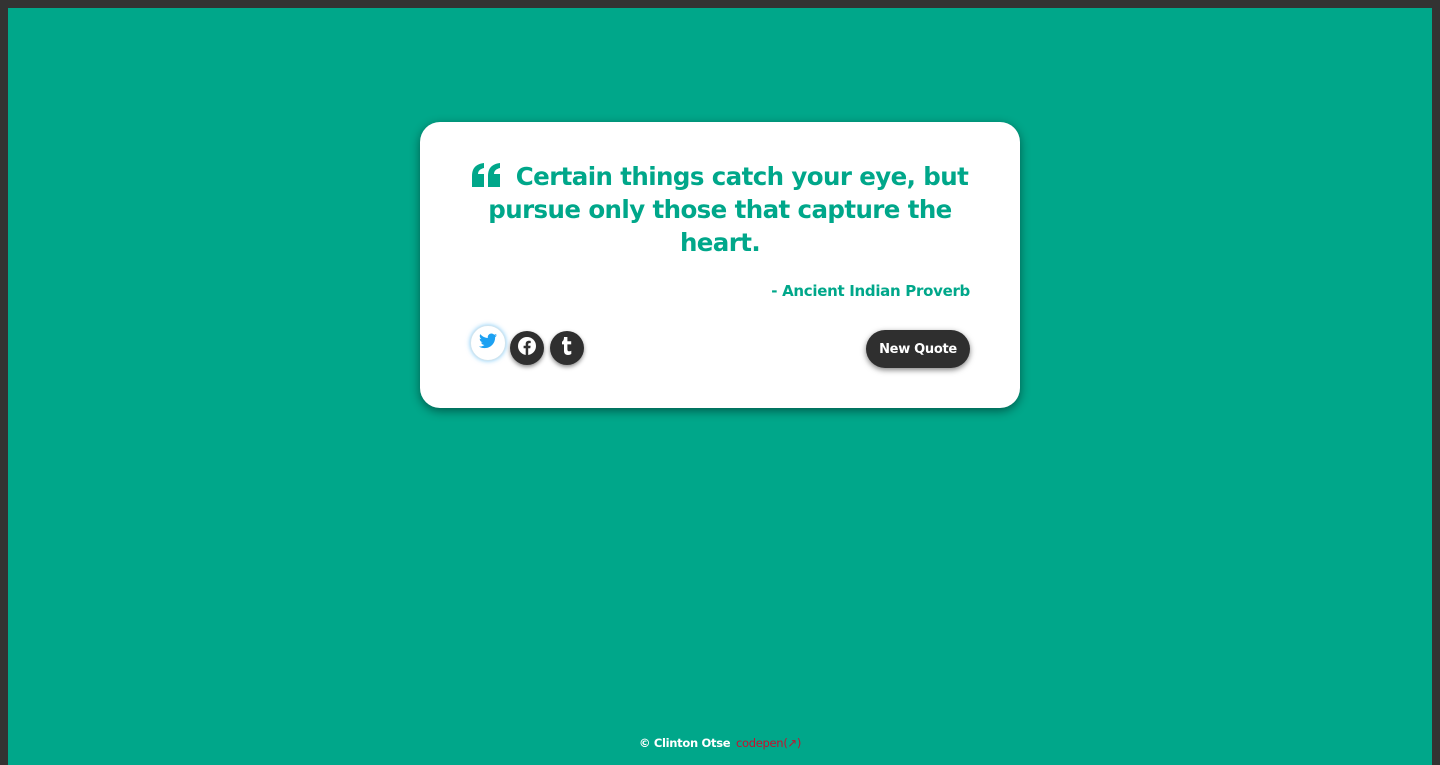  I want to click on share-twitter-button, so click(488, 343).